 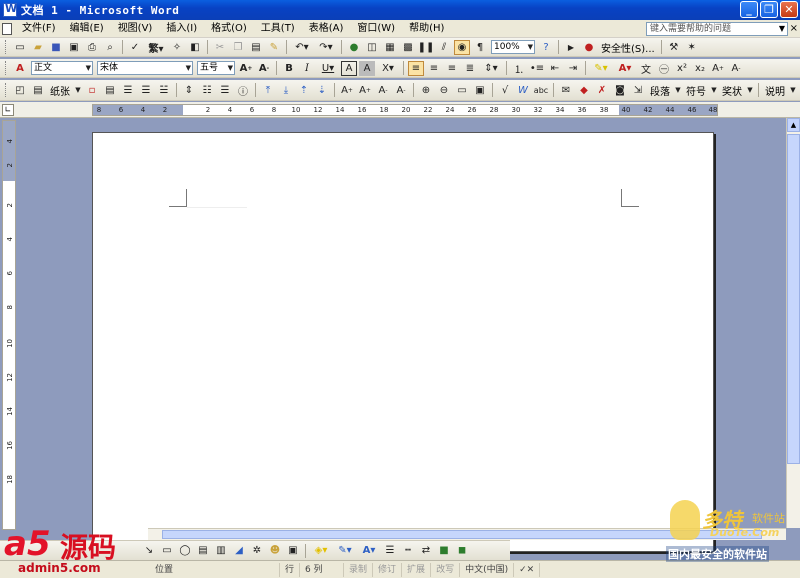 What do you see at coordinates (480, 90) in the screenshot?
I see `whole-page-icon: ▣` at bounding box center [480, 90].